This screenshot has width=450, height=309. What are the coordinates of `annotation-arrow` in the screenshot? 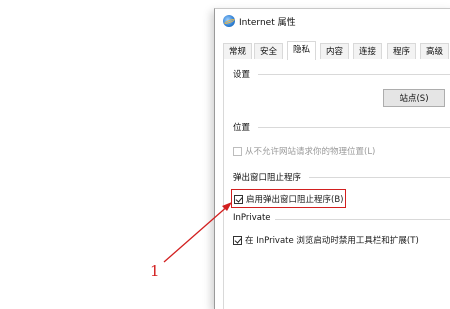 It's located at (197, 232).